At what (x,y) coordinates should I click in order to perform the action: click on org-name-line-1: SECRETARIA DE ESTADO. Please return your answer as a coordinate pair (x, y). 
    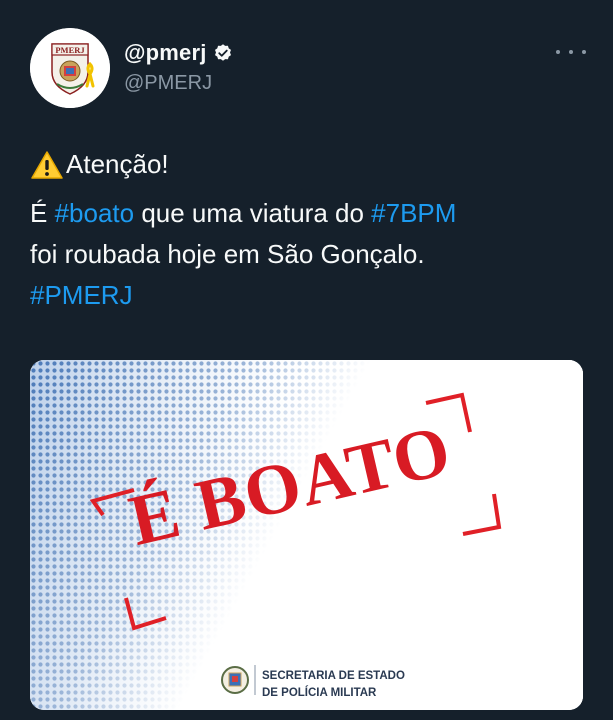
    Looking at the image, I should click on (333, 676).